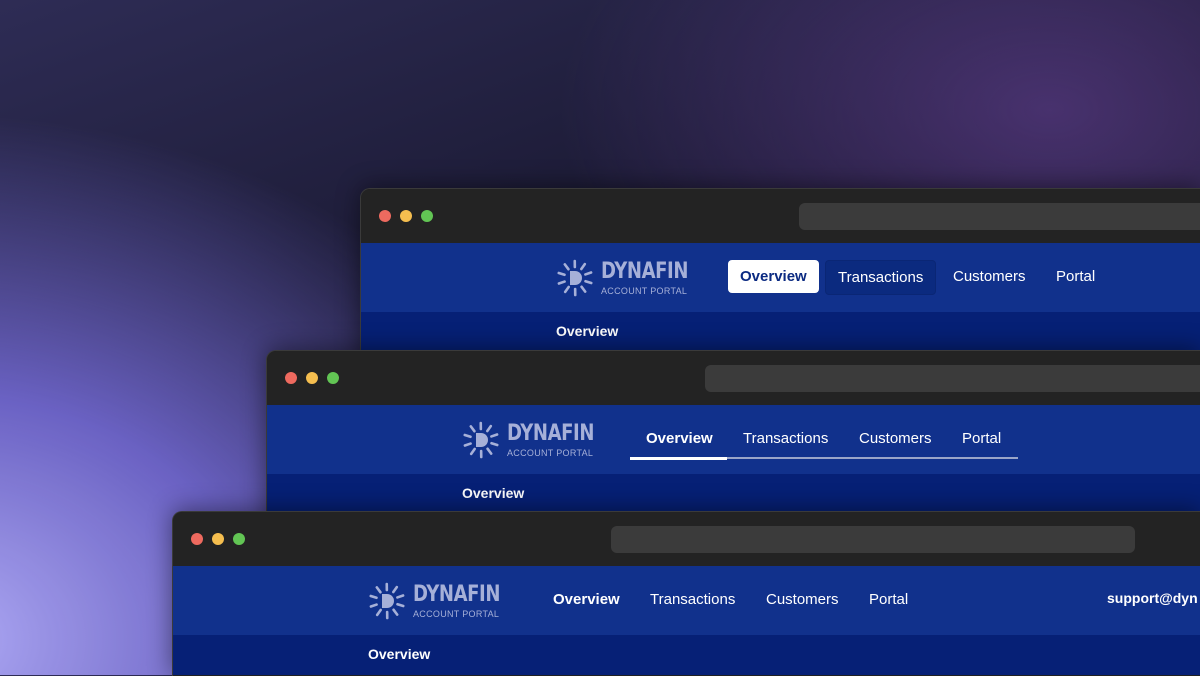  What do you see at coordinates (802, 600) in the screenshot?
I see `nav-link-customers: Customers` at bounding box center [802, 600].